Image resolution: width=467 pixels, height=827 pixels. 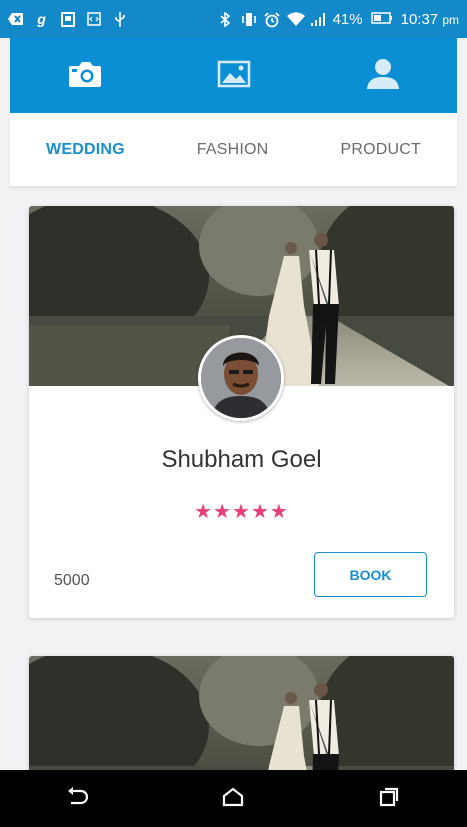 I want to click on image-icon, so click(x=234, y=76).